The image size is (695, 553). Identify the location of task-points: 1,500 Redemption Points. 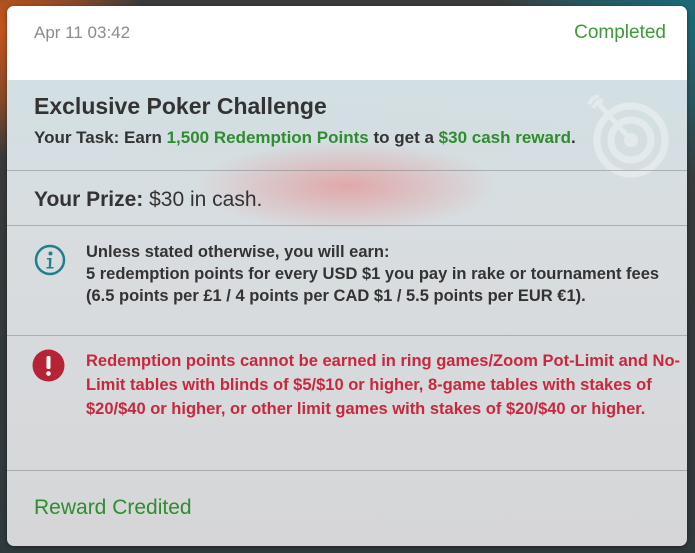
(267, 137).